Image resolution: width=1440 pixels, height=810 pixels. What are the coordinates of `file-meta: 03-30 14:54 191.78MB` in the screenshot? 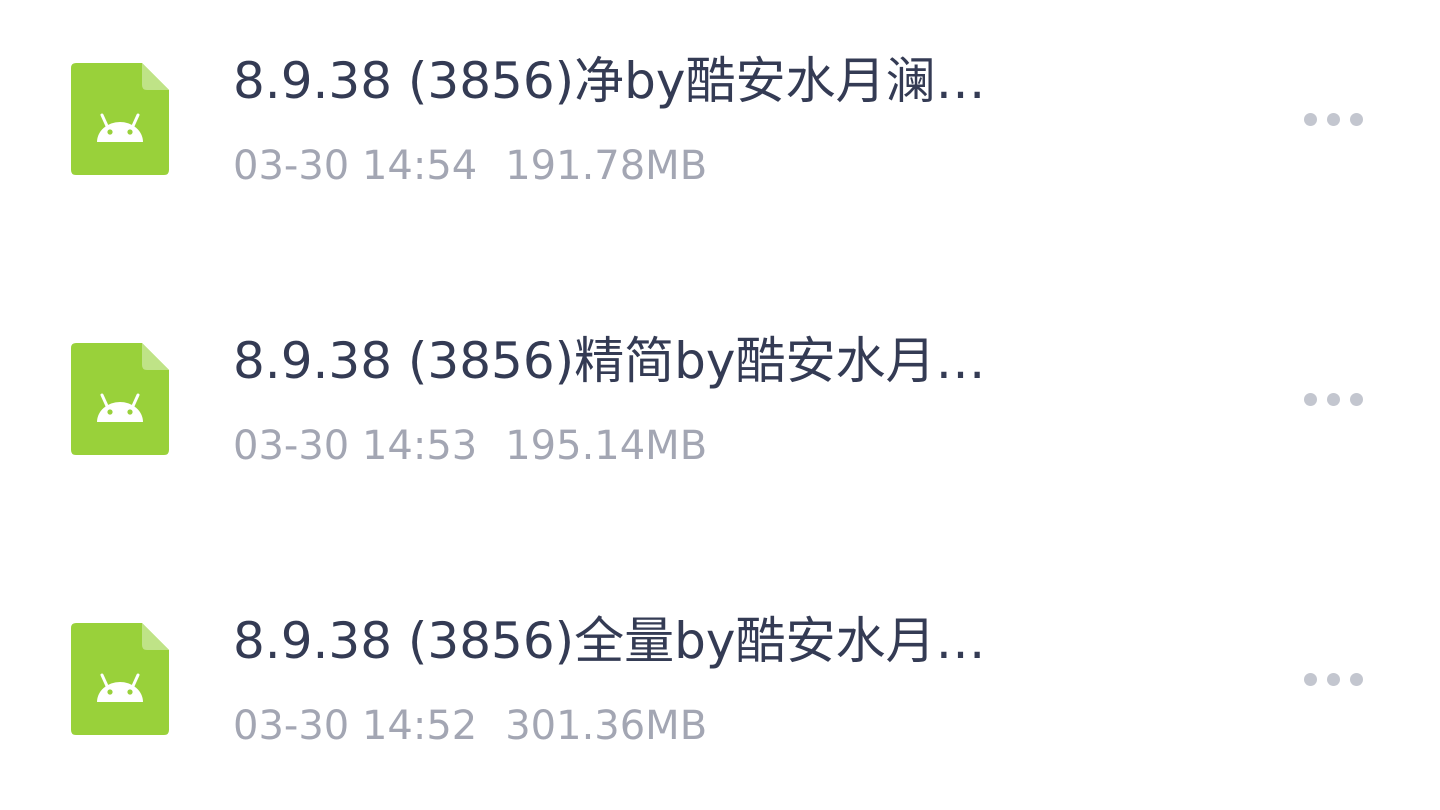 It's located at (470, 166).